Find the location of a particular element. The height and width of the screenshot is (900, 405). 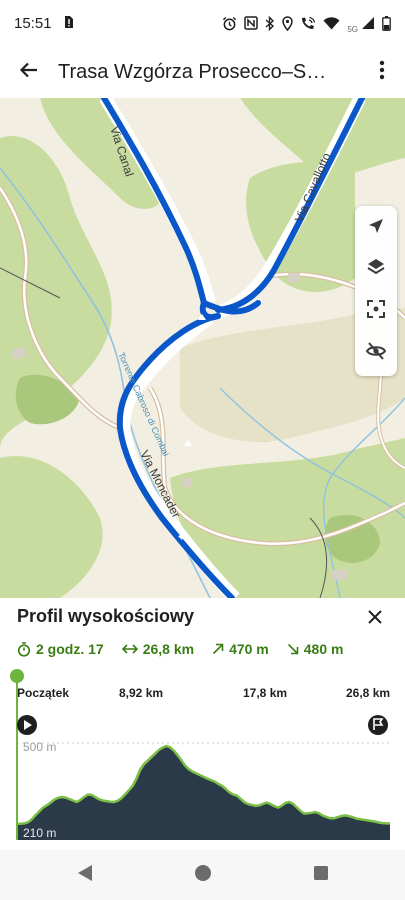

descent-arrow-icon is located at coordinates (293, 649).